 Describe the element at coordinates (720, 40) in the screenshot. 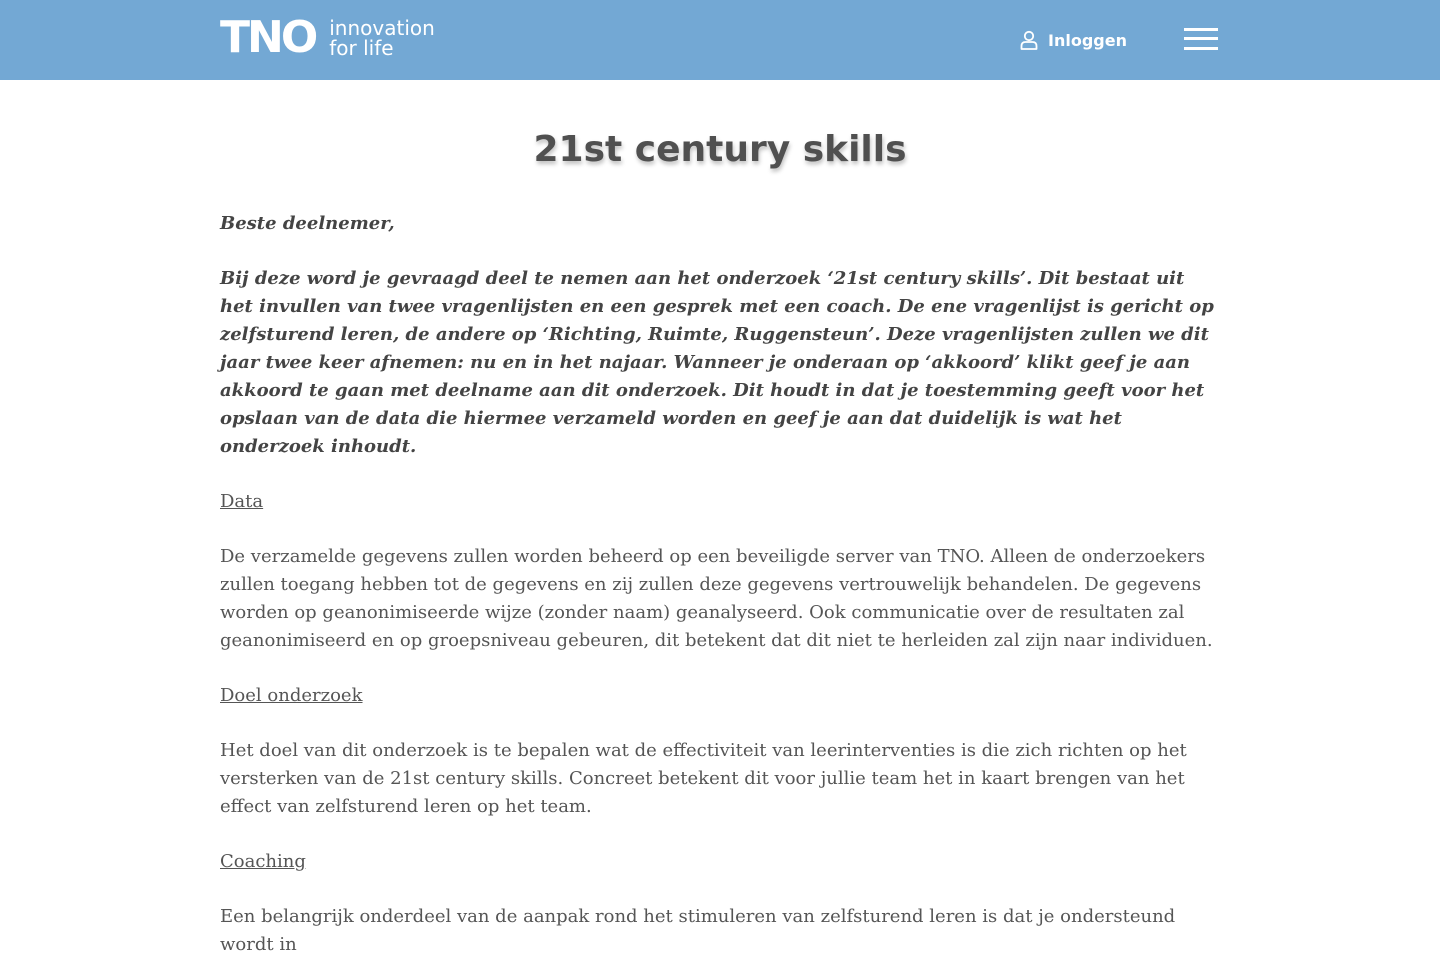

I see `top-bar: TNO innovation for life Inloggen` at that location.